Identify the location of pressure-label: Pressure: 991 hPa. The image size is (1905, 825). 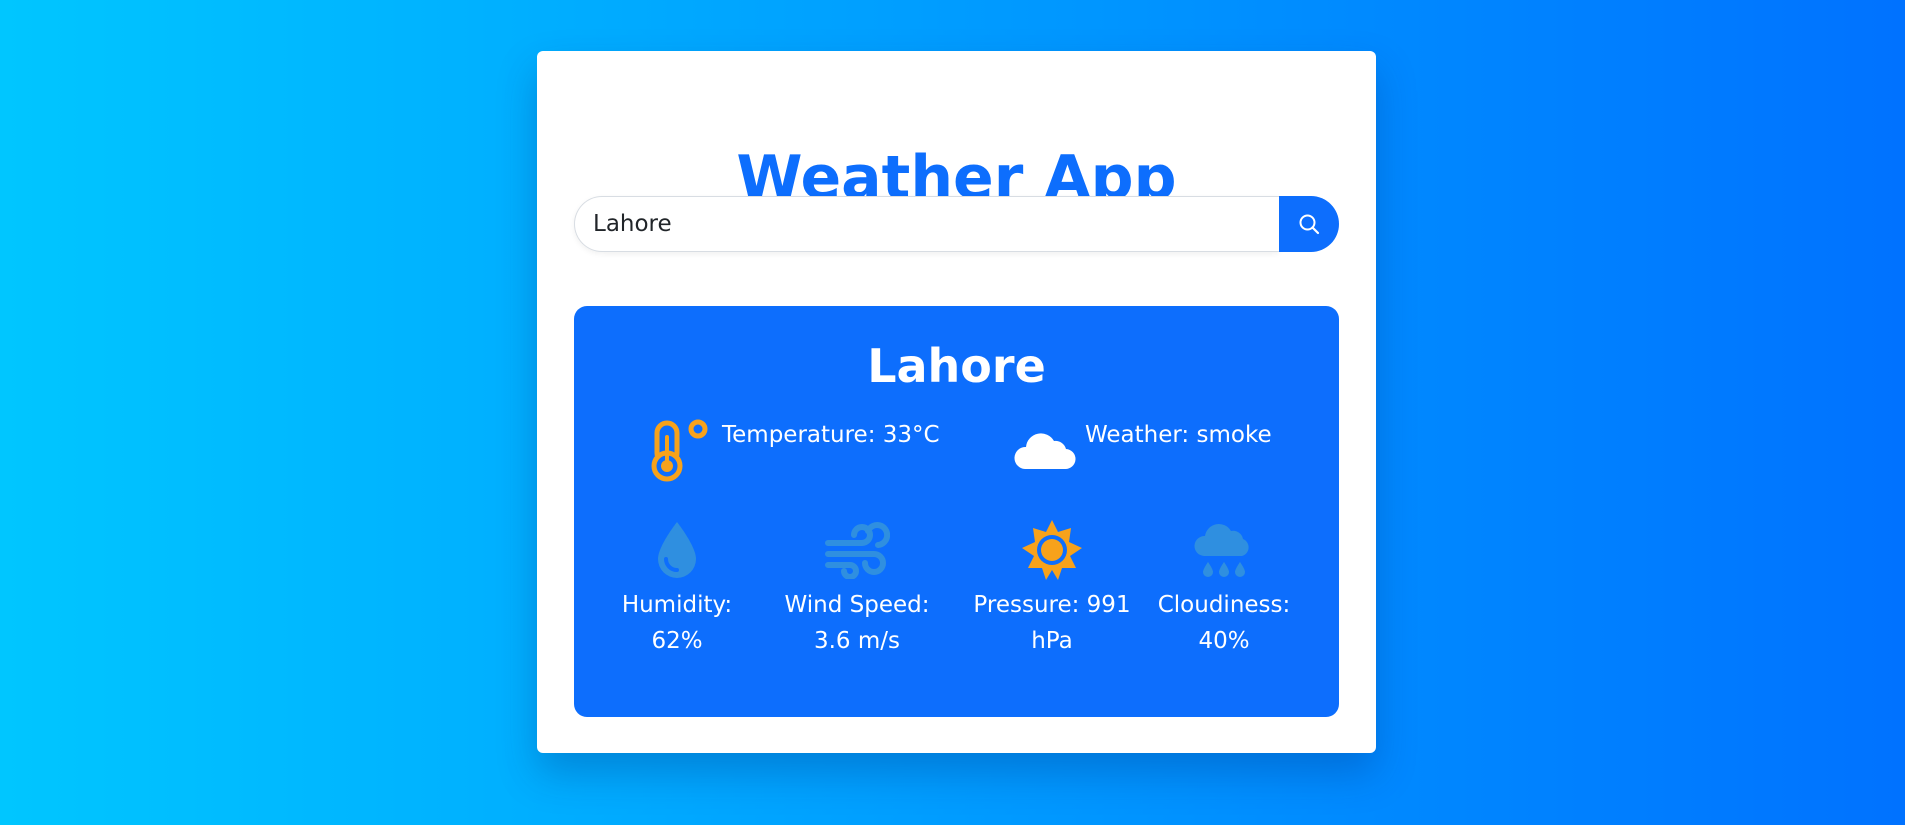
(1052, 623).